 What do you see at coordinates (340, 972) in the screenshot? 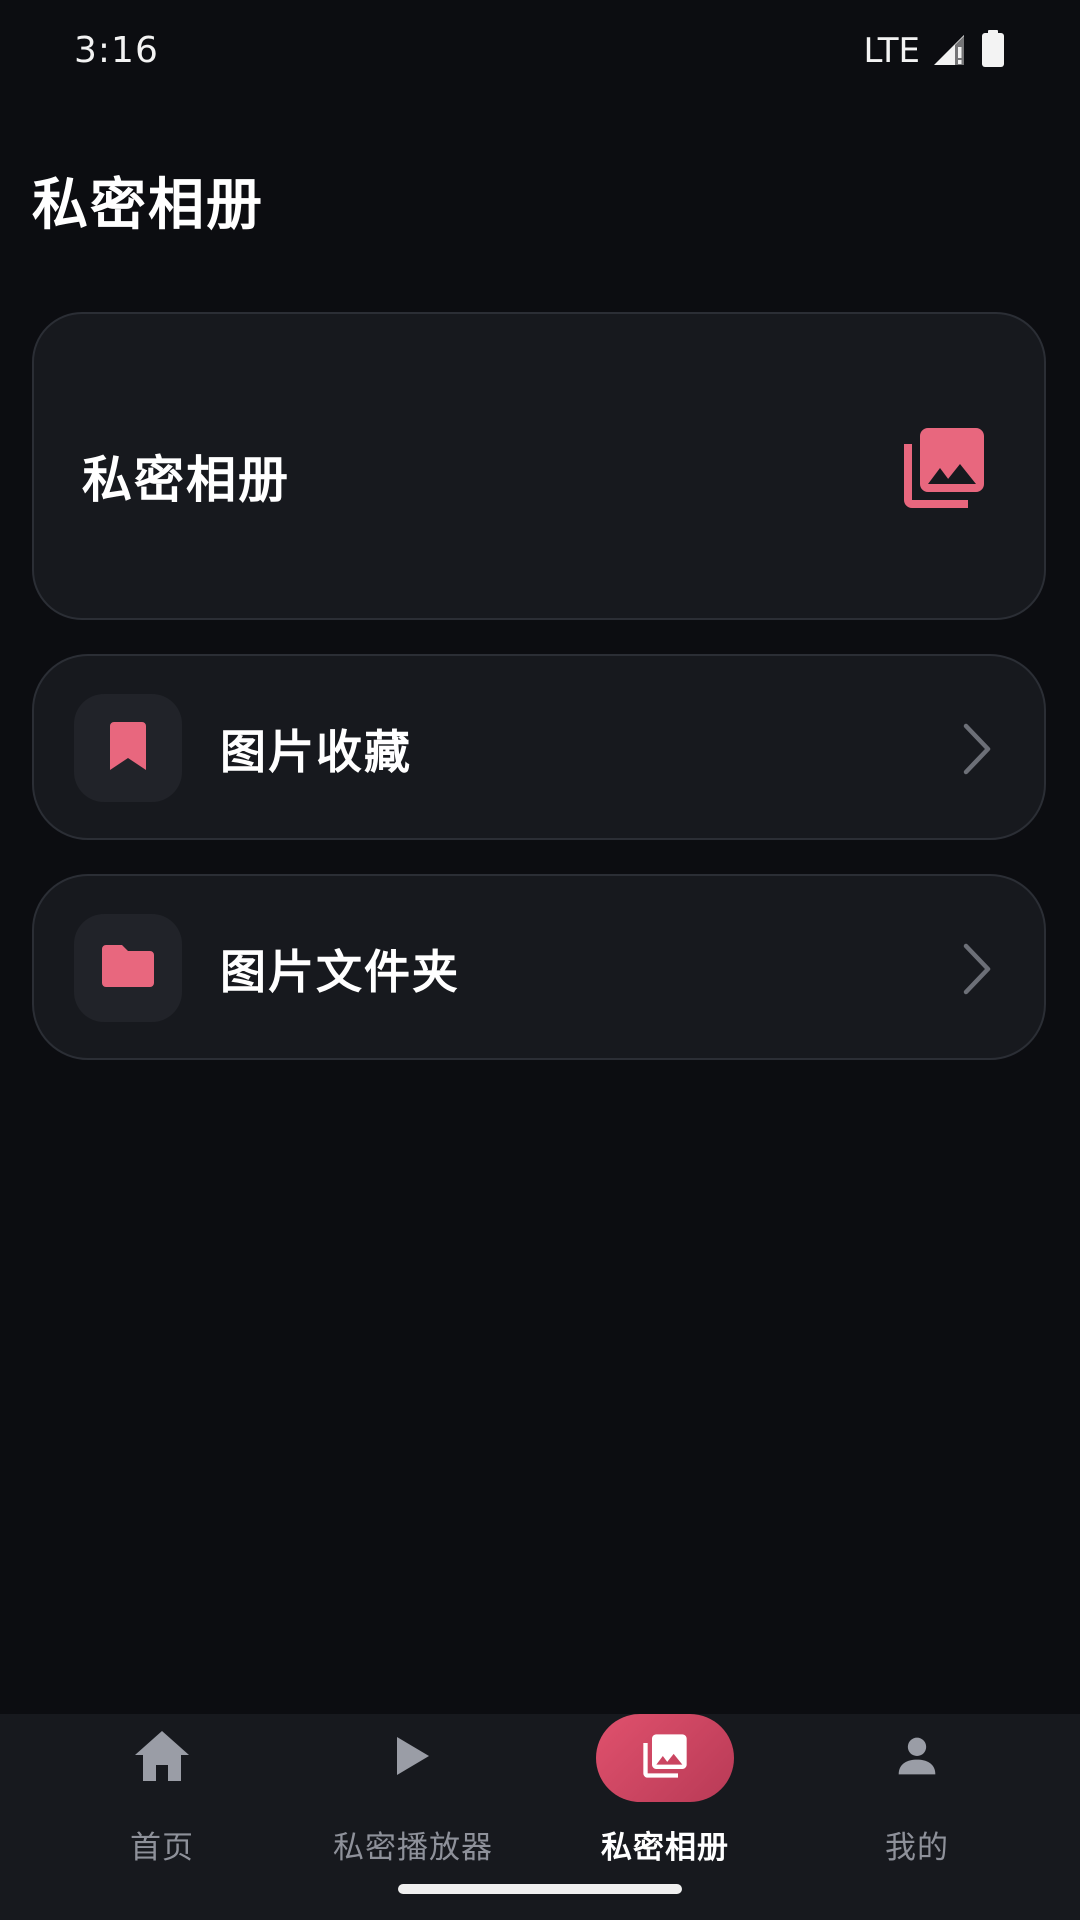
I see `row-label: 图片文件夹` at bounding box center [340, 972].